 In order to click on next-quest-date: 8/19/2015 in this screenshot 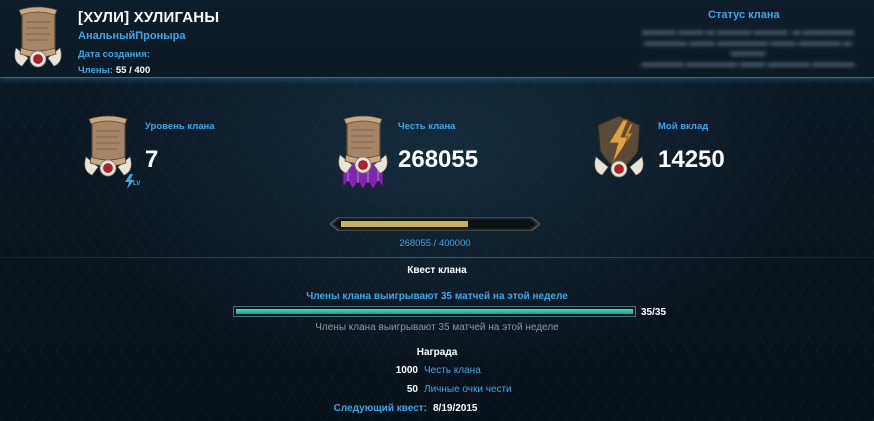, I will do `click(455, 408)`.